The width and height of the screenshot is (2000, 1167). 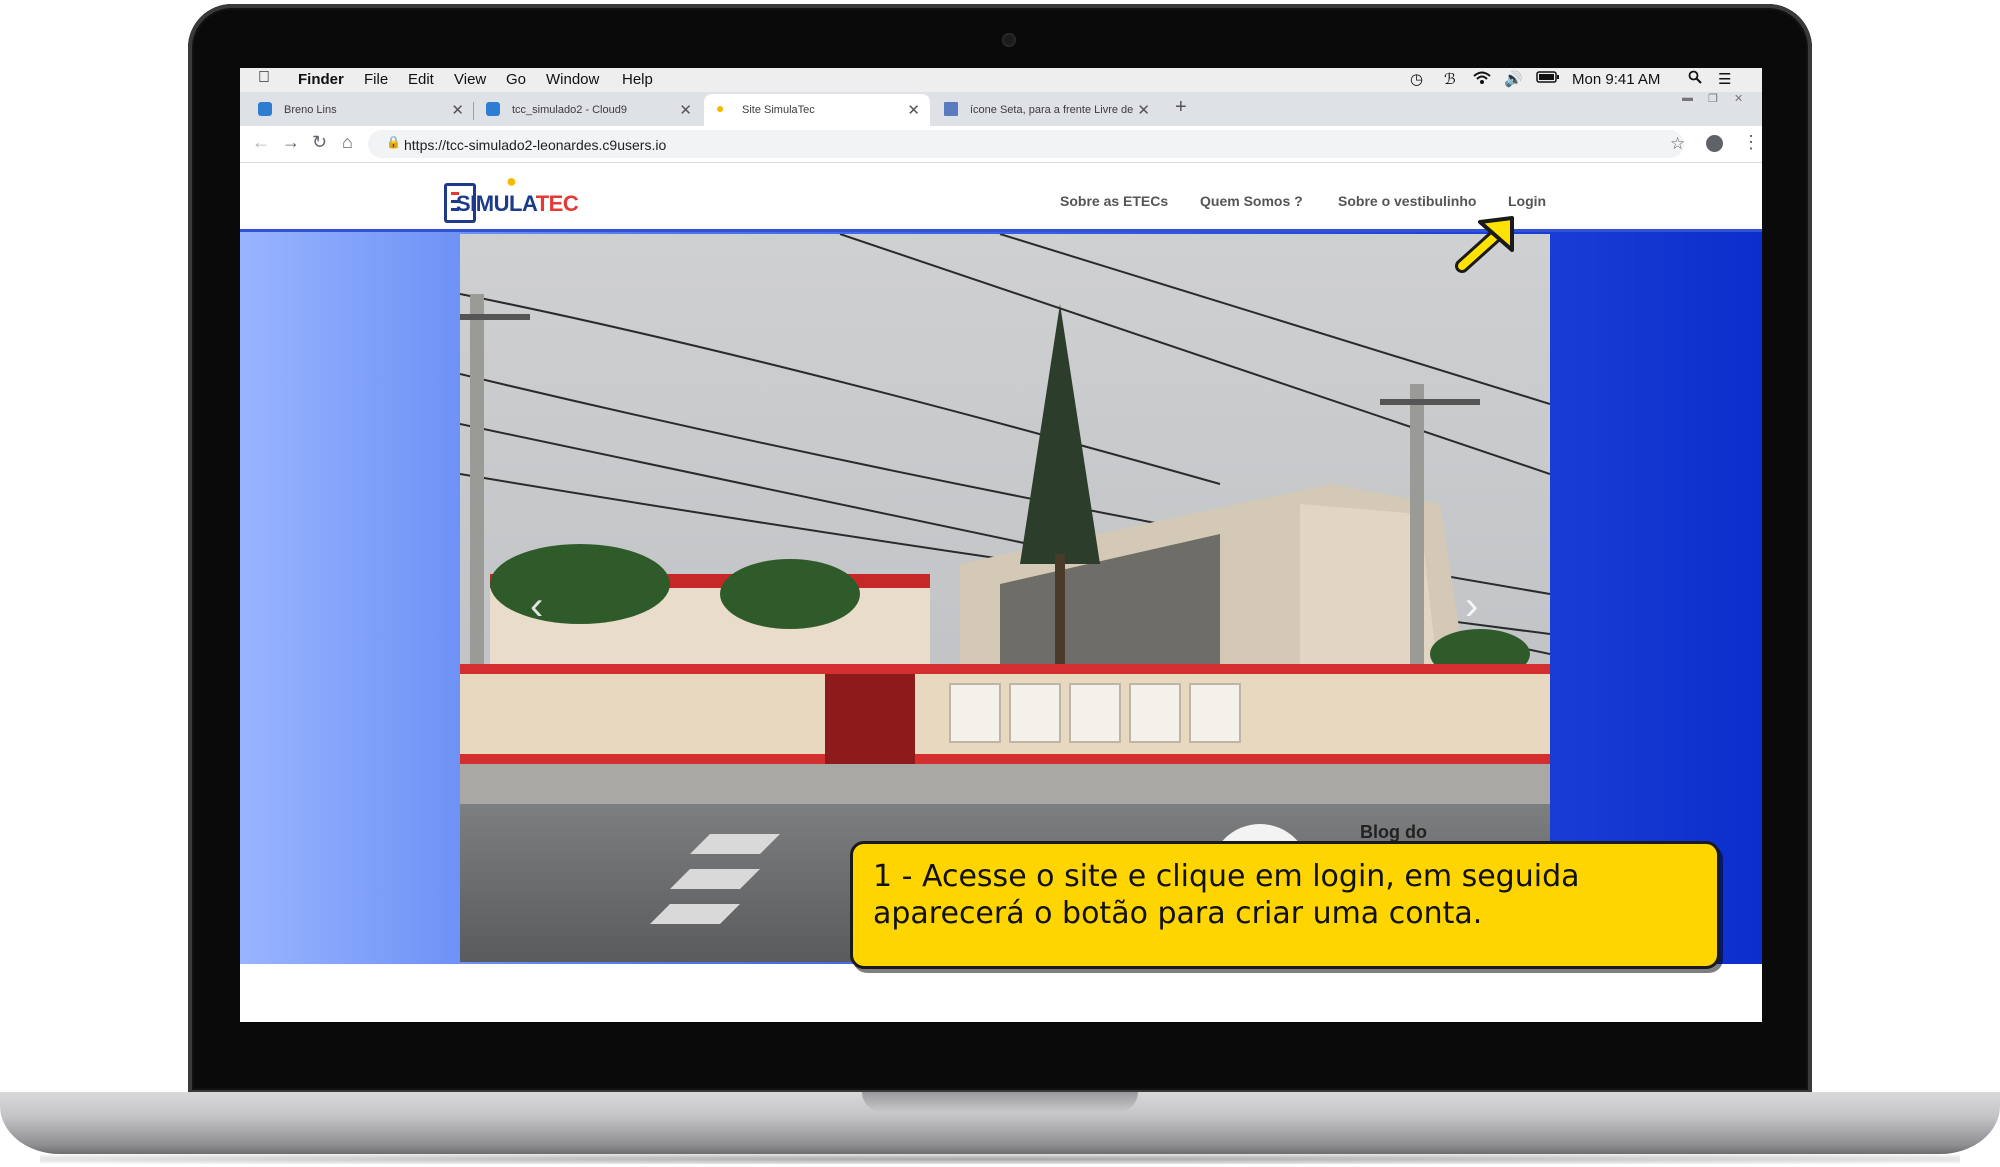 I want to click on menu-view: View, so click(x=470, y=79).